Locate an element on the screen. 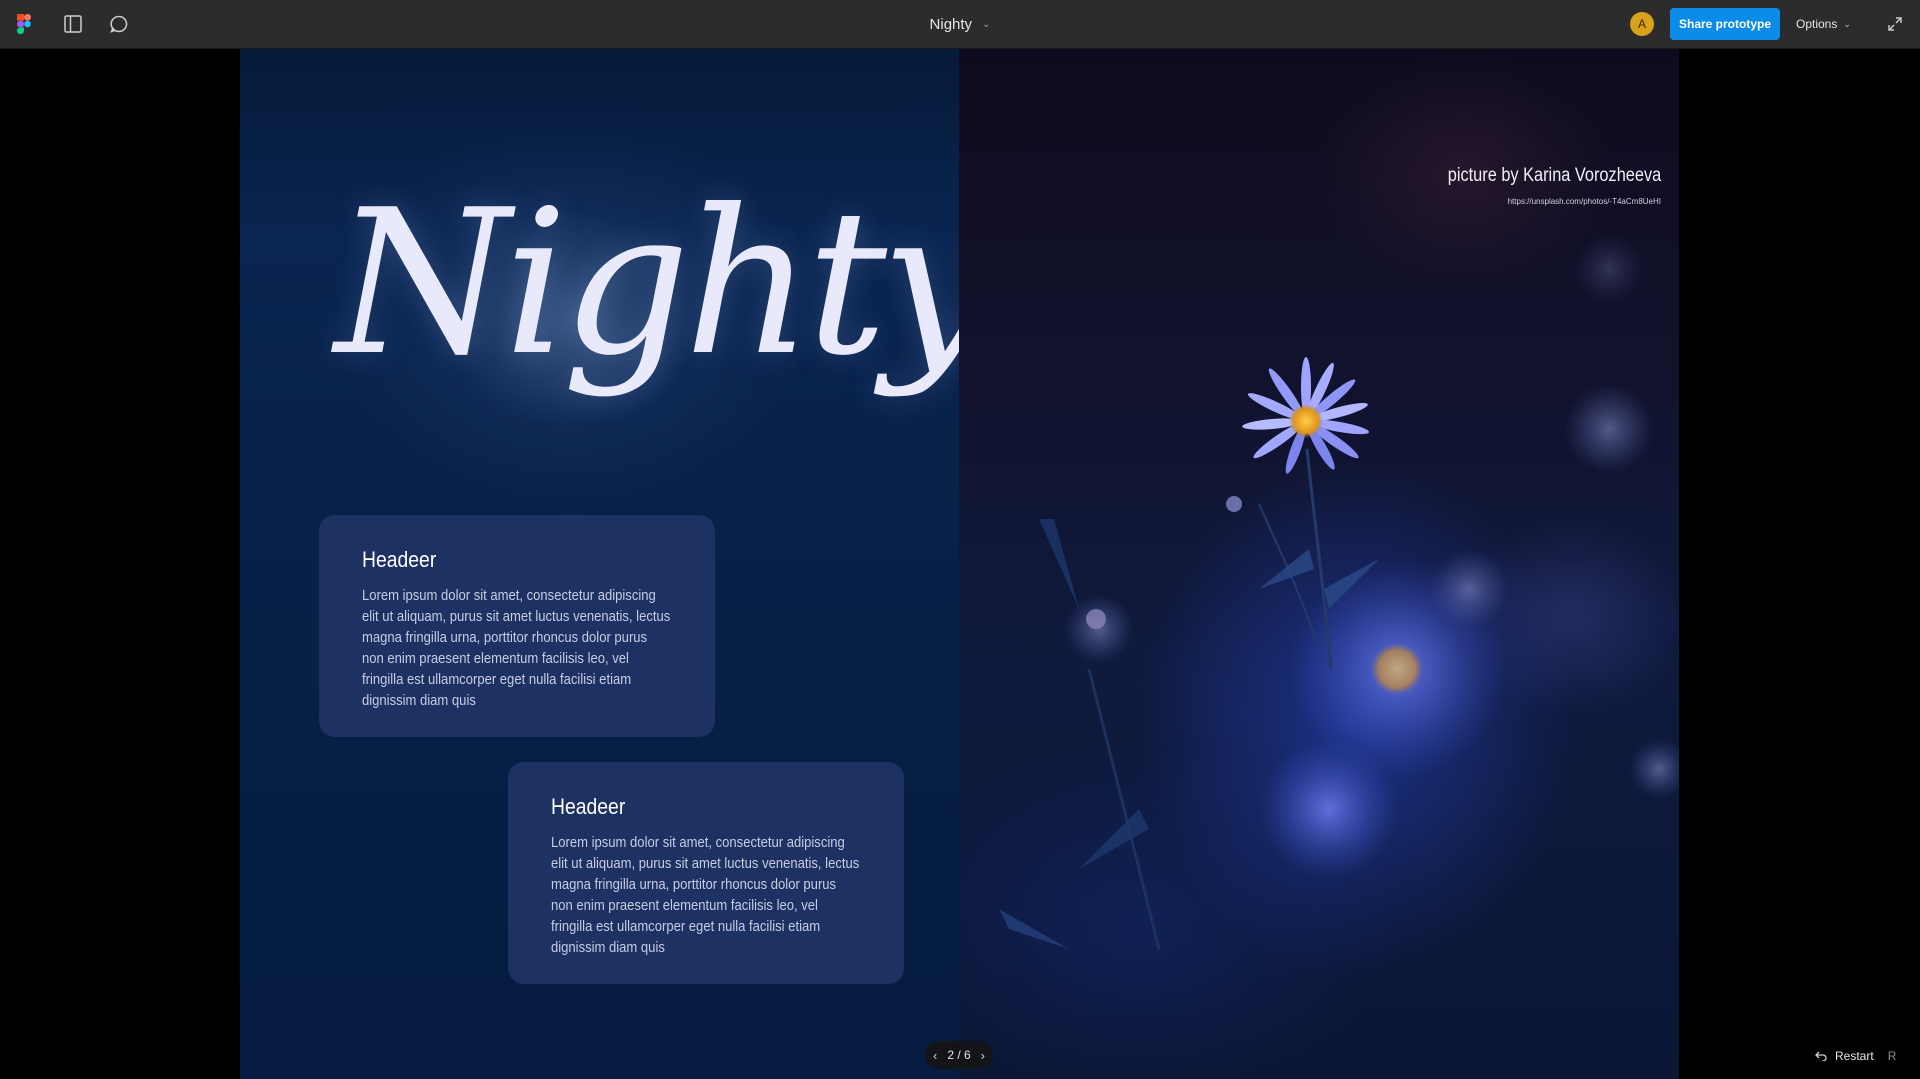 The width and height of the screenshot is (1920, 1079). next-slide-icon: › is located at coordinates (983, 1055).